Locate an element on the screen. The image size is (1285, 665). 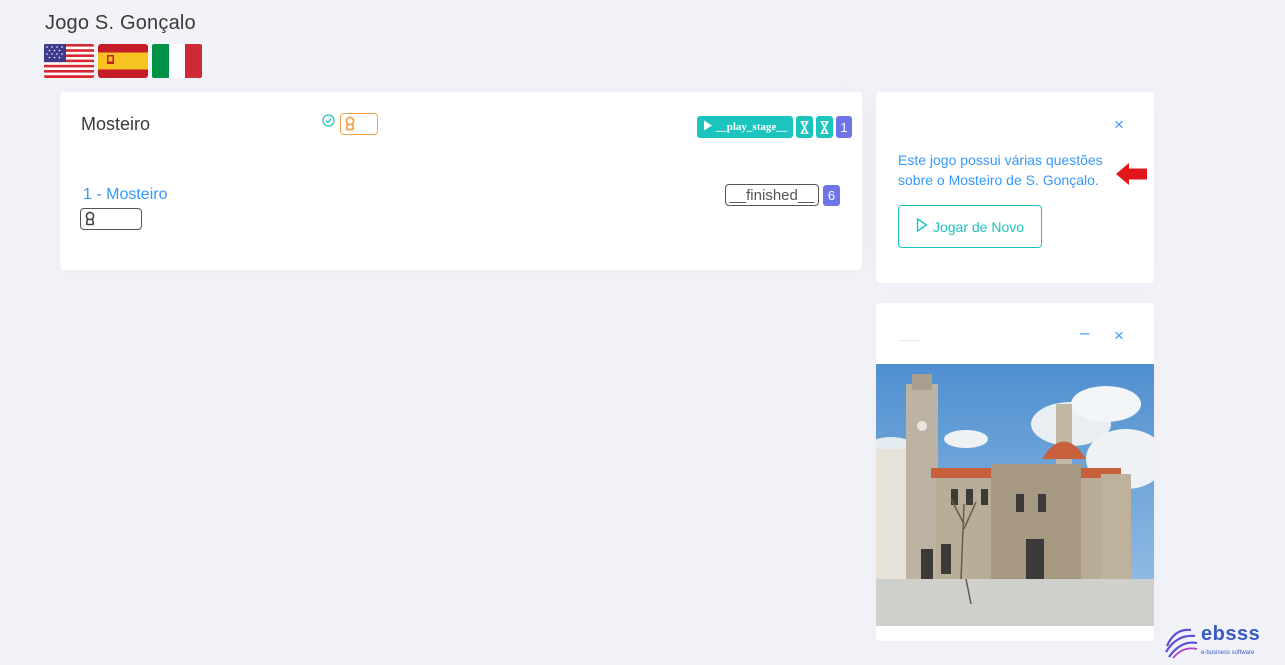
card-title-placeholder is located at coordinates (909, 340).